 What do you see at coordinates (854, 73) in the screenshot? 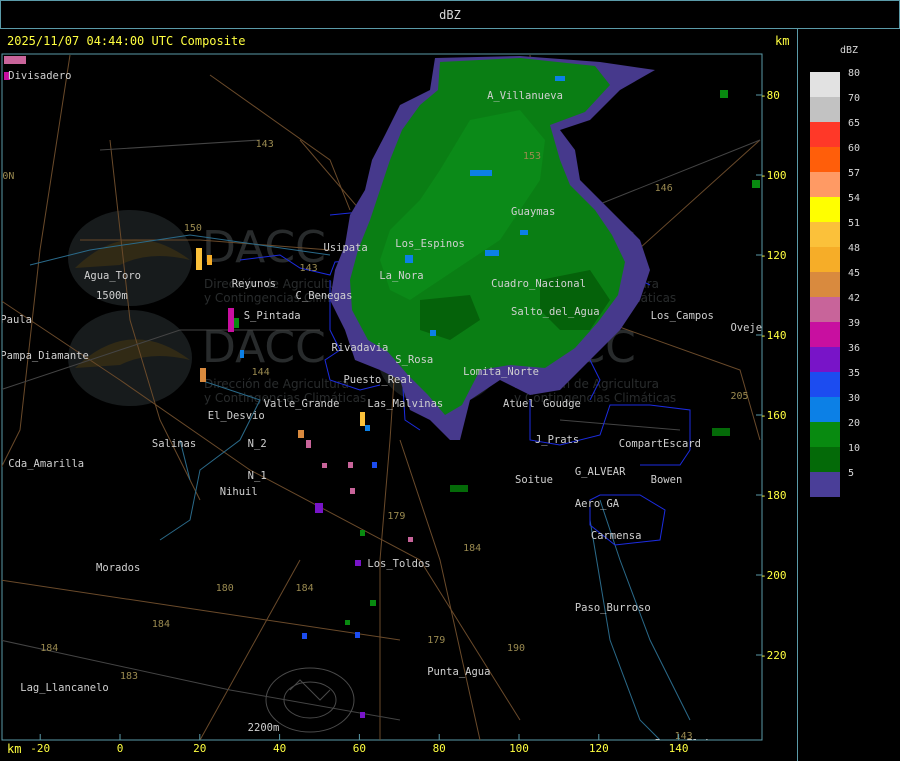
I see `legend-value: 80` at bounding box center [854, 73].